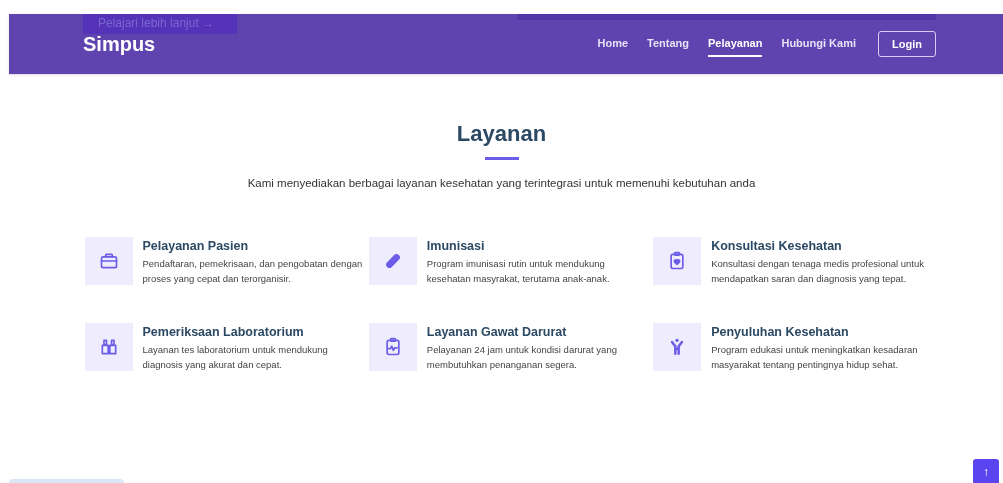  Describe the element at coordinates (501, 134) in the screenshot. I see `section-title: Layanan` at that location.